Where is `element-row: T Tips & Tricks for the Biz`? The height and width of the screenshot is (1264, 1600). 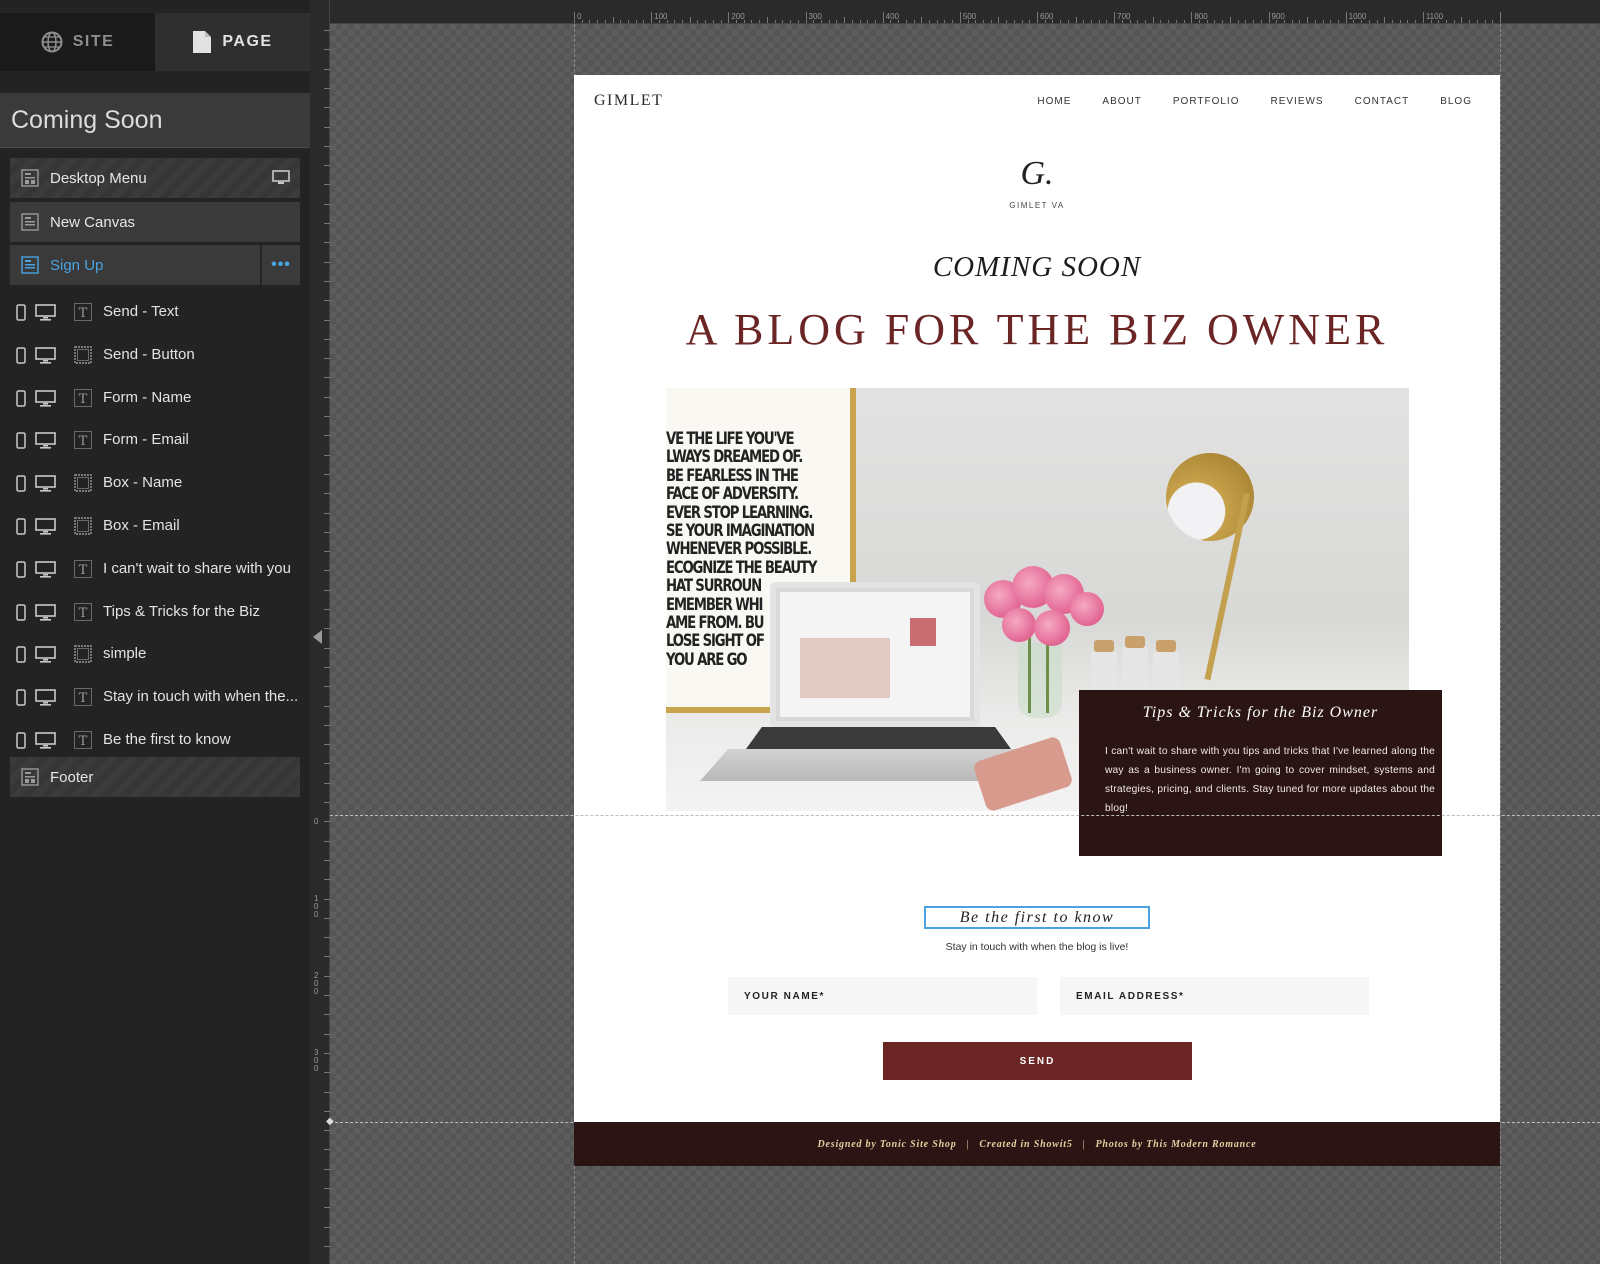 element-row: T Tips & Tricks for the Biz is located at coordinates (155, 612).